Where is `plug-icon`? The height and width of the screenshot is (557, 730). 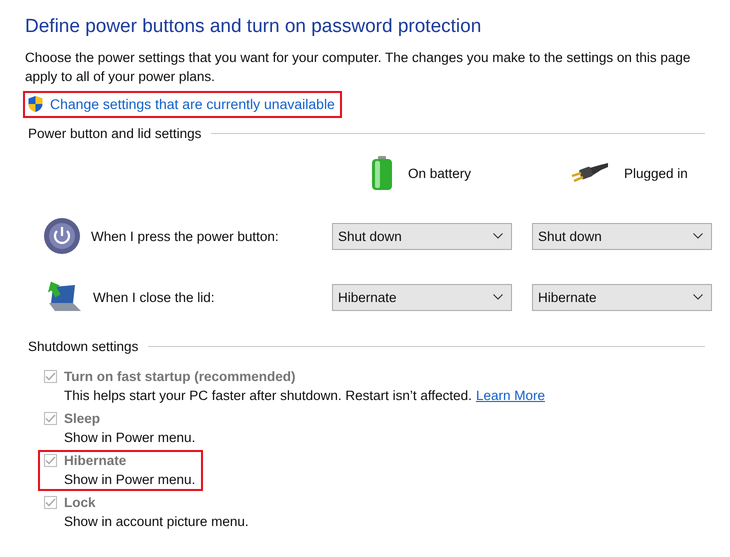 plug-icon is located at coordinates (590, 173).